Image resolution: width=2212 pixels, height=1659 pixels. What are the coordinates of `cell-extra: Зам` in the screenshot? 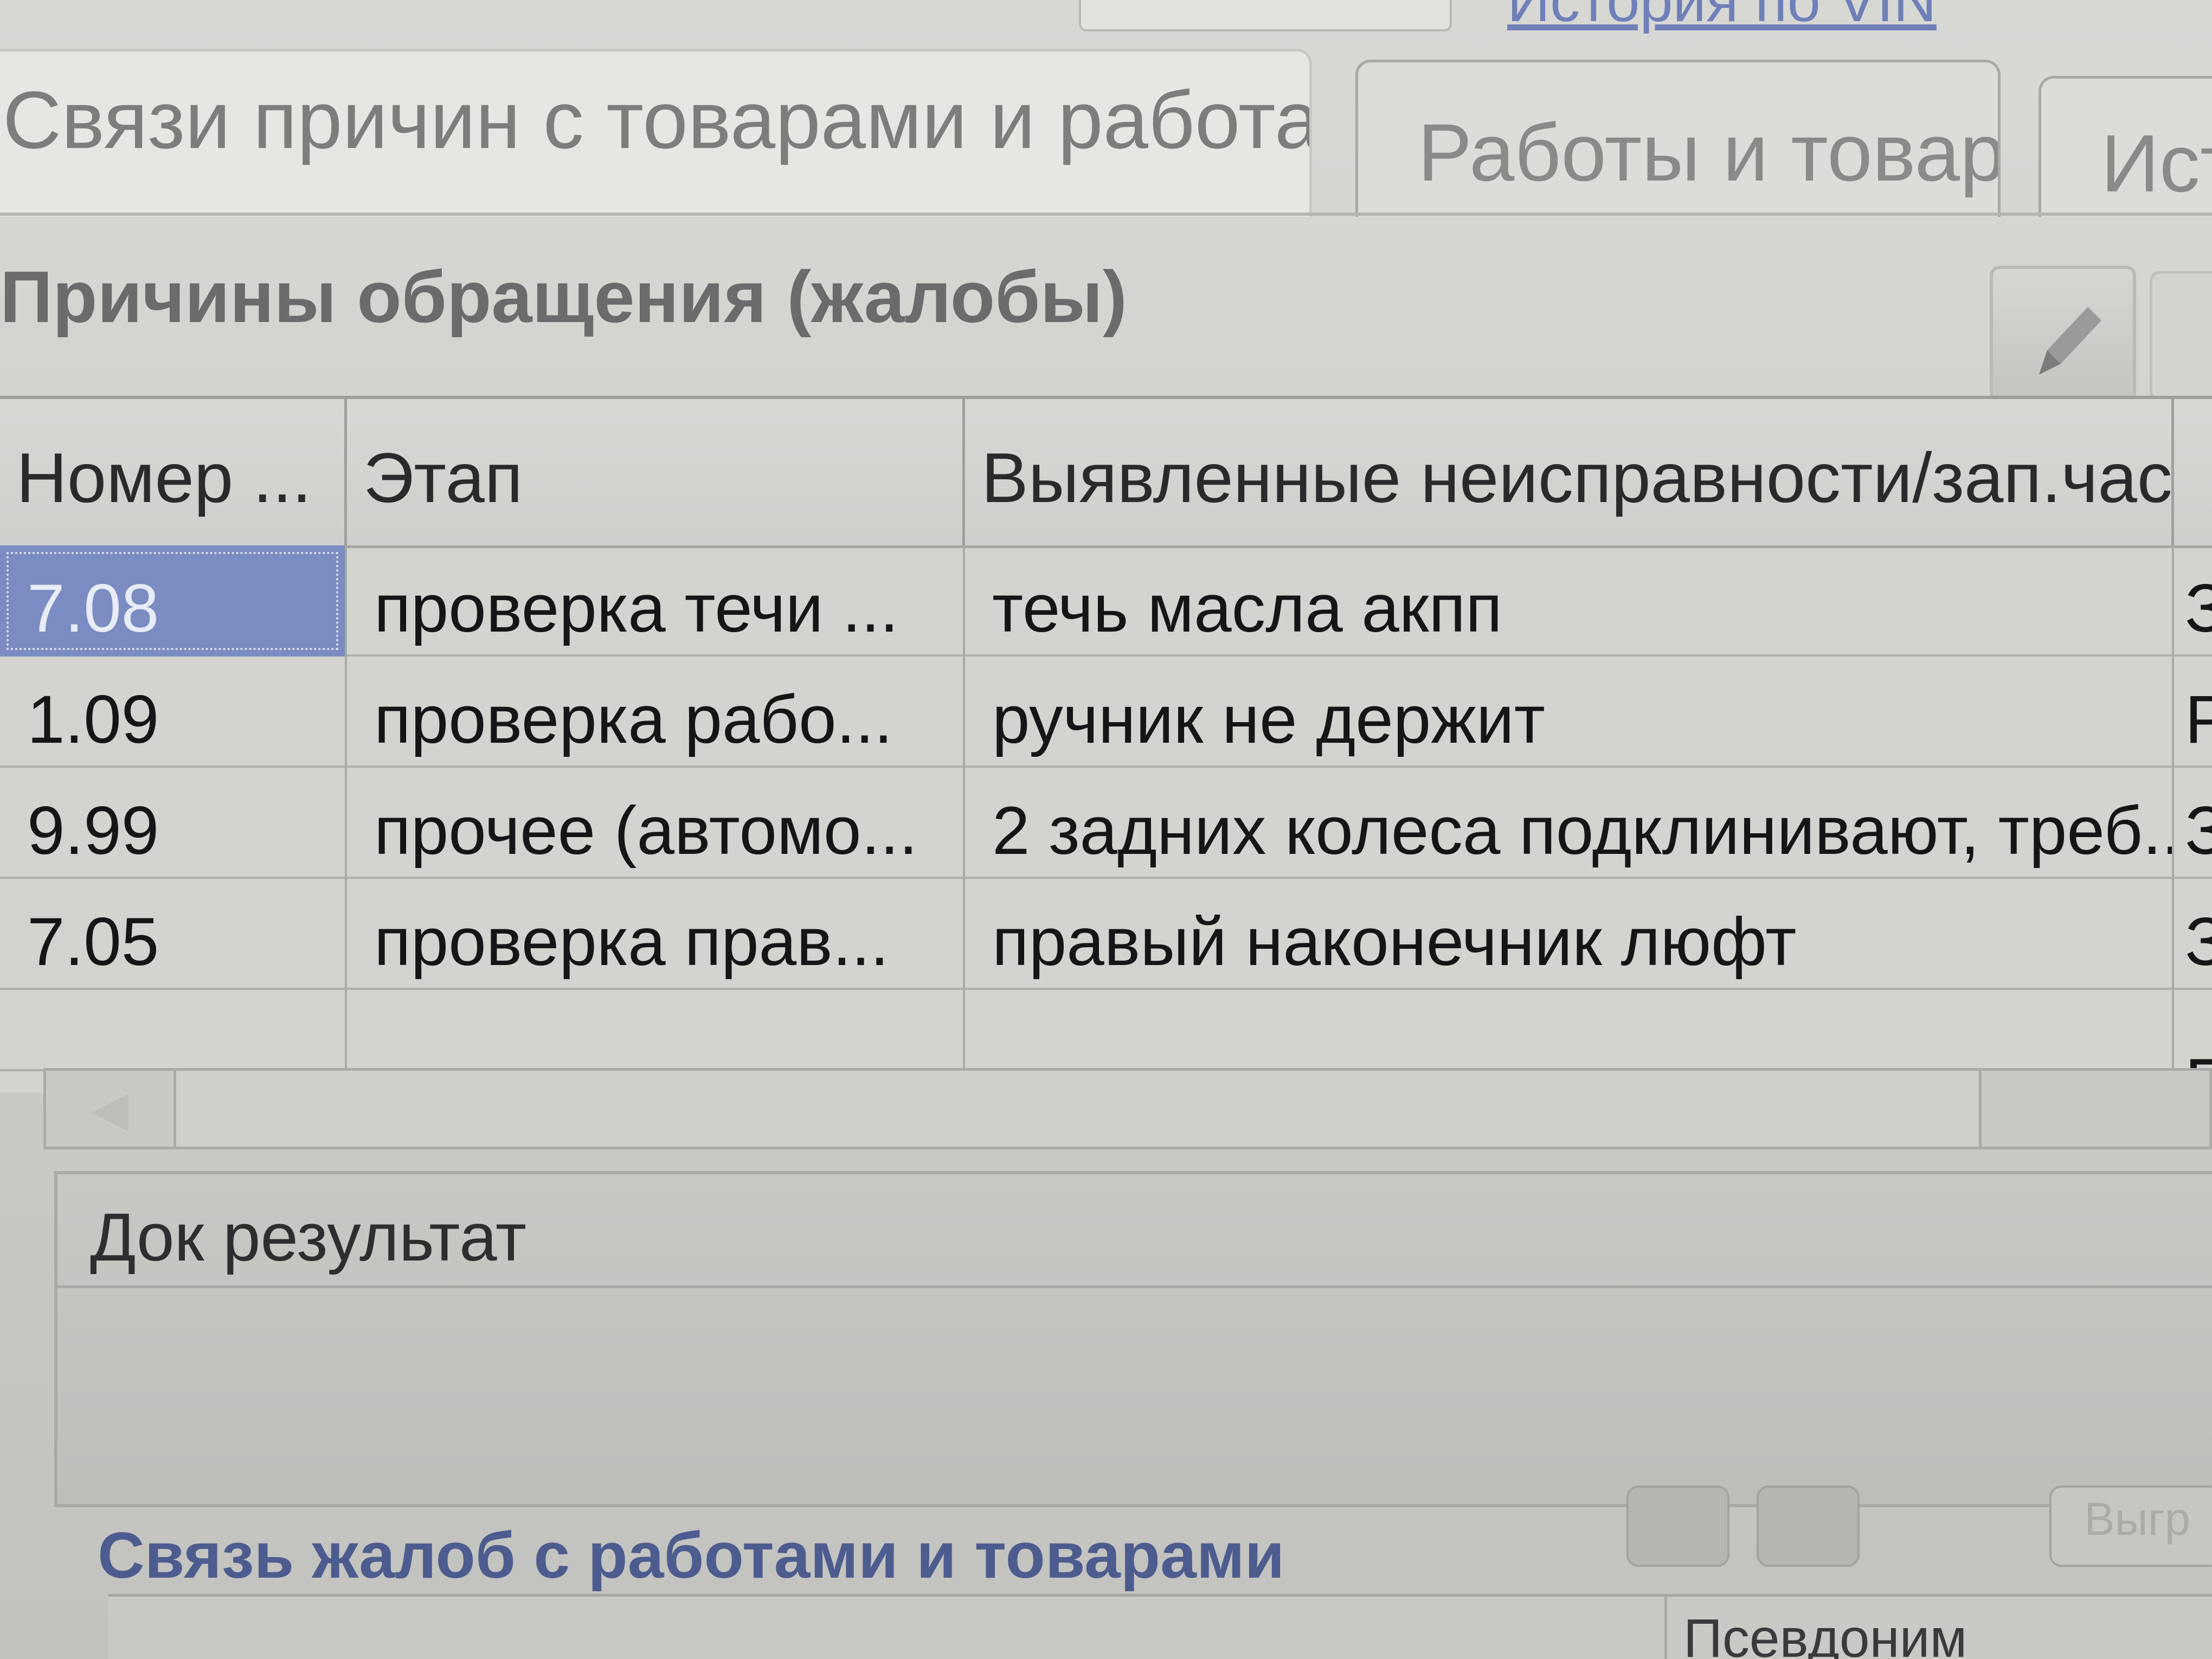 It's located at (2193, 934).